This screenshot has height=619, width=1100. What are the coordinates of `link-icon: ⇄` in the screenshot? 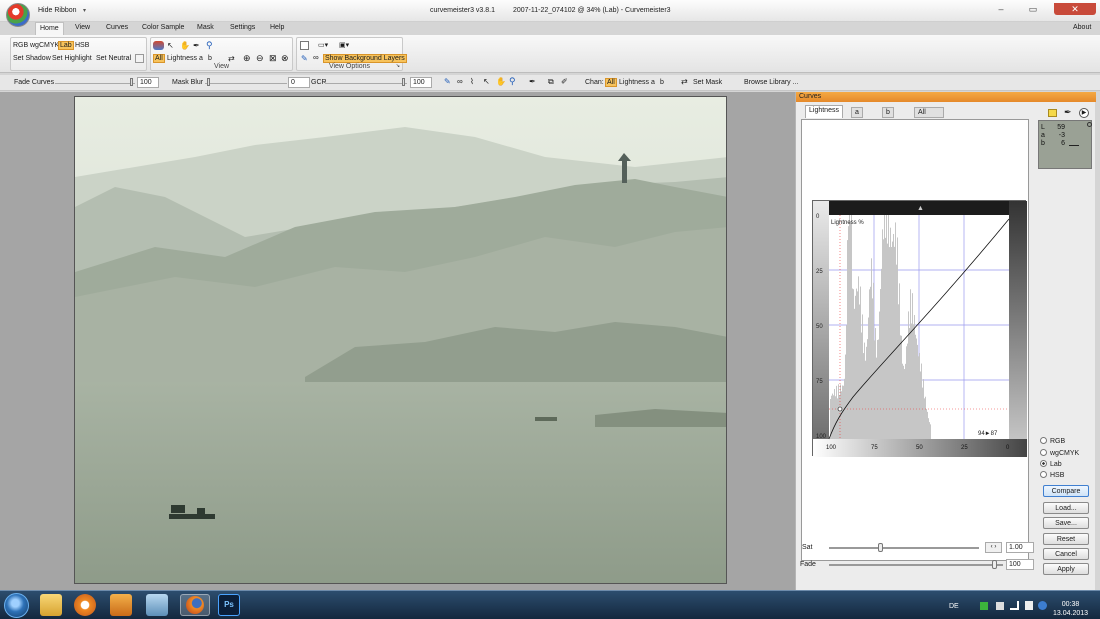 It's located at (231, 58).